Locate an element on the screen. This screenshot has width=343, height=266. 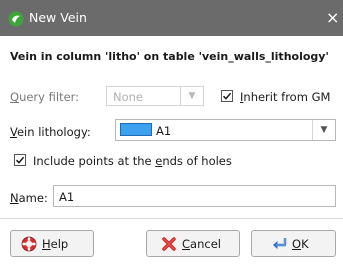
name-field-value: A1 is located at coordinates (67, 197).